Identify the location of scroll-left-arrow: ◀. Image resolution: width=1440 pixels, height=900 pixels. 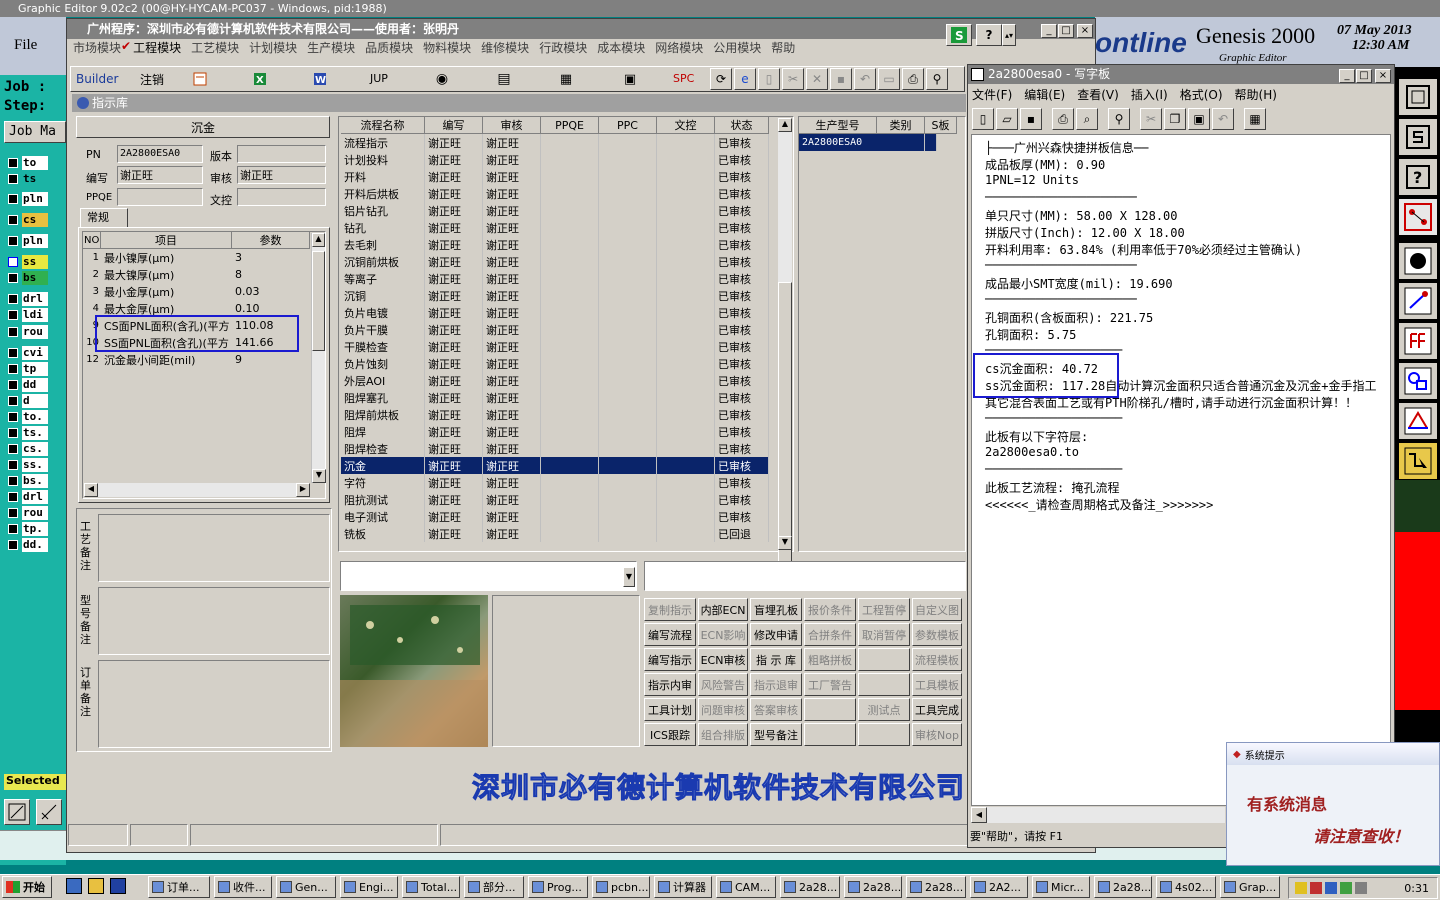
(91, 490).